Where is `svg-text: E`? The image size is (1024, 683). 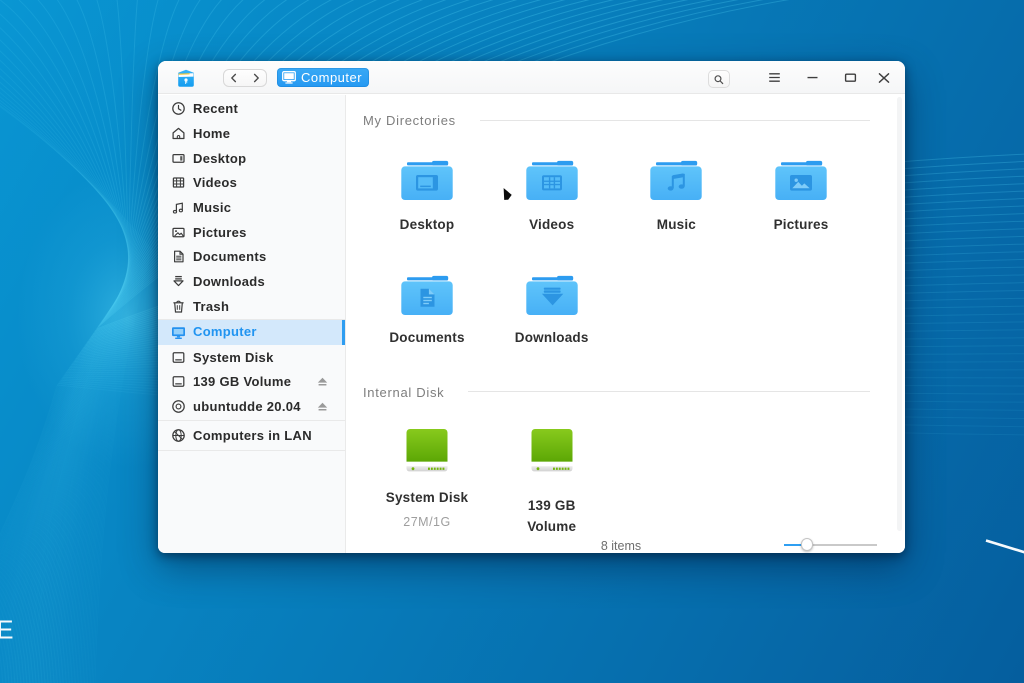
svg-text: E is located at coordinates (7, 631).